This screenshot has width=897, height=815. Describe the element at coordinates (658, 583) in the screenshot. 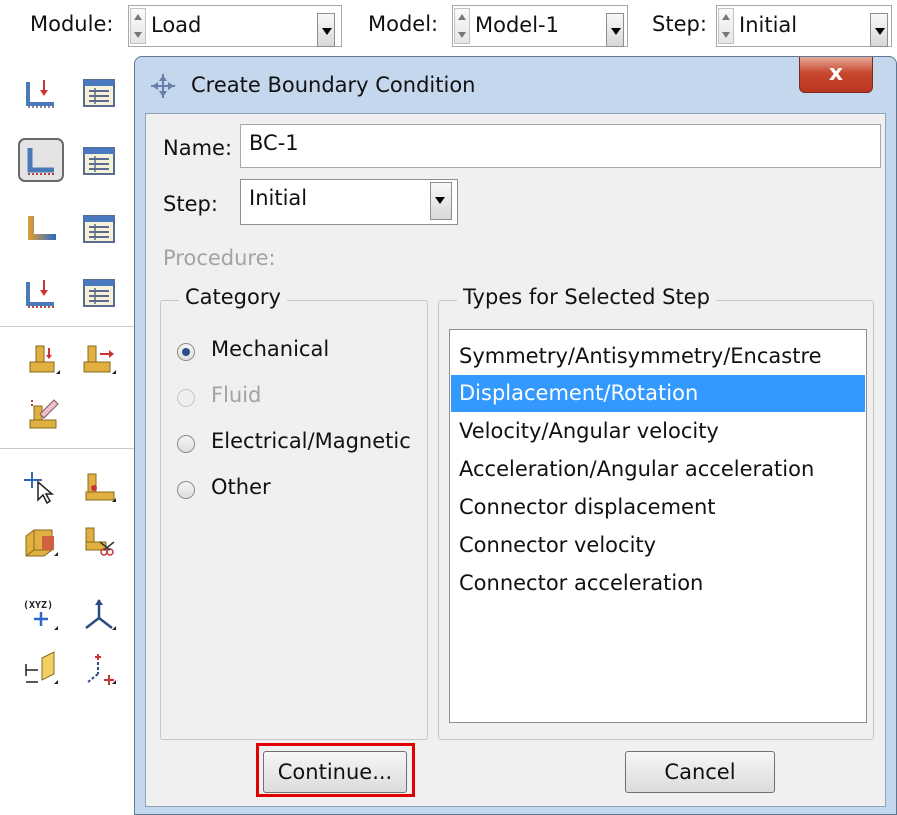

I see `list-item: Connector acceleration` at that location.